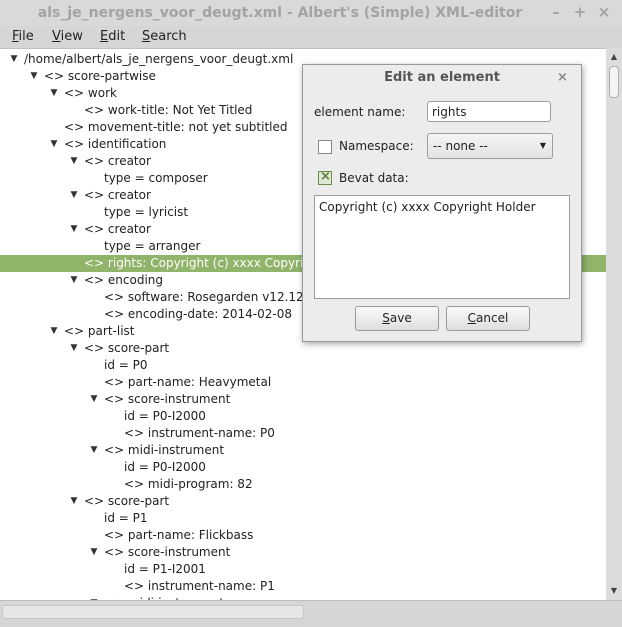 Image resolution: width=622 pixels, height=627 pixels. I want to click on tree-row: id = P1, so click(303, 518).